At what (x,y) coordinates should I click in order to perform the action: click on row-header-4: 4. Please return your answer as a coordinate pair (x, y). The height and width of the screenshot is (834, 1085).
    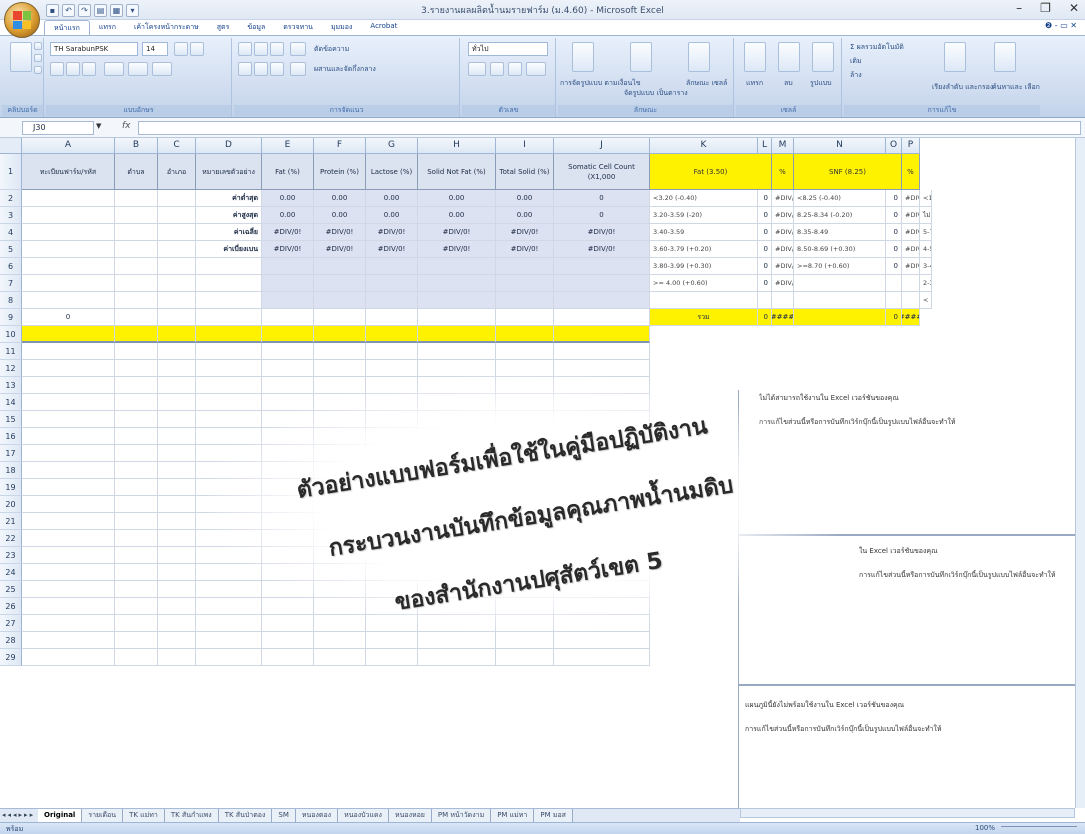
    Looking at the image, I should click on (11, 232).